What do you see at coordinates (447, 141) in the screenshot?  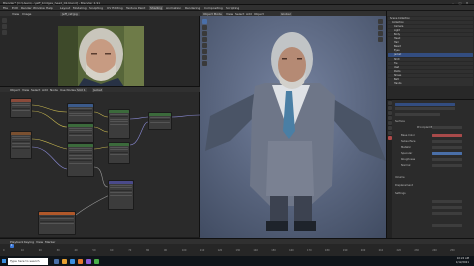 I see `subsurface-field` at bounding box center [447, 141].